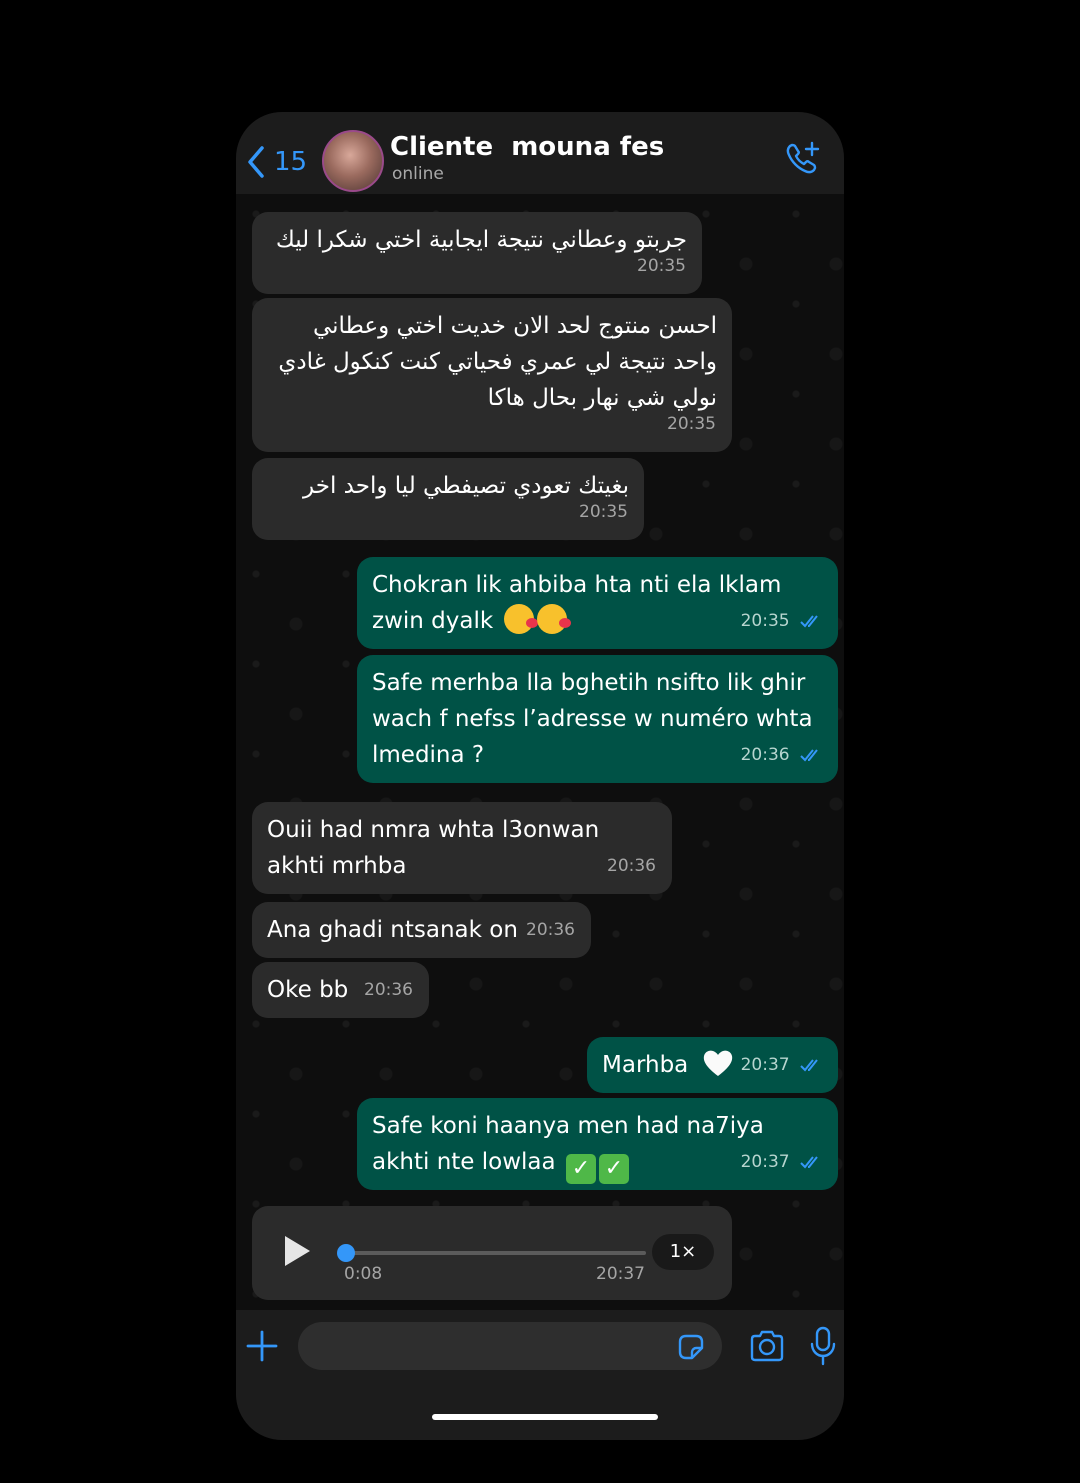 Image resolution: width=1080 pixels, height=1483 pixels. I want to click on add-call-icon, so click(802, 160).